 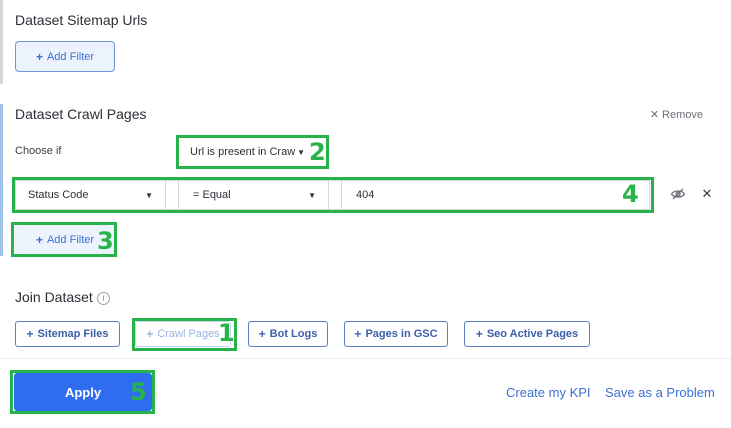 I want to click on create-kpi-link: Create my KPI, so click(x=548, y=392).